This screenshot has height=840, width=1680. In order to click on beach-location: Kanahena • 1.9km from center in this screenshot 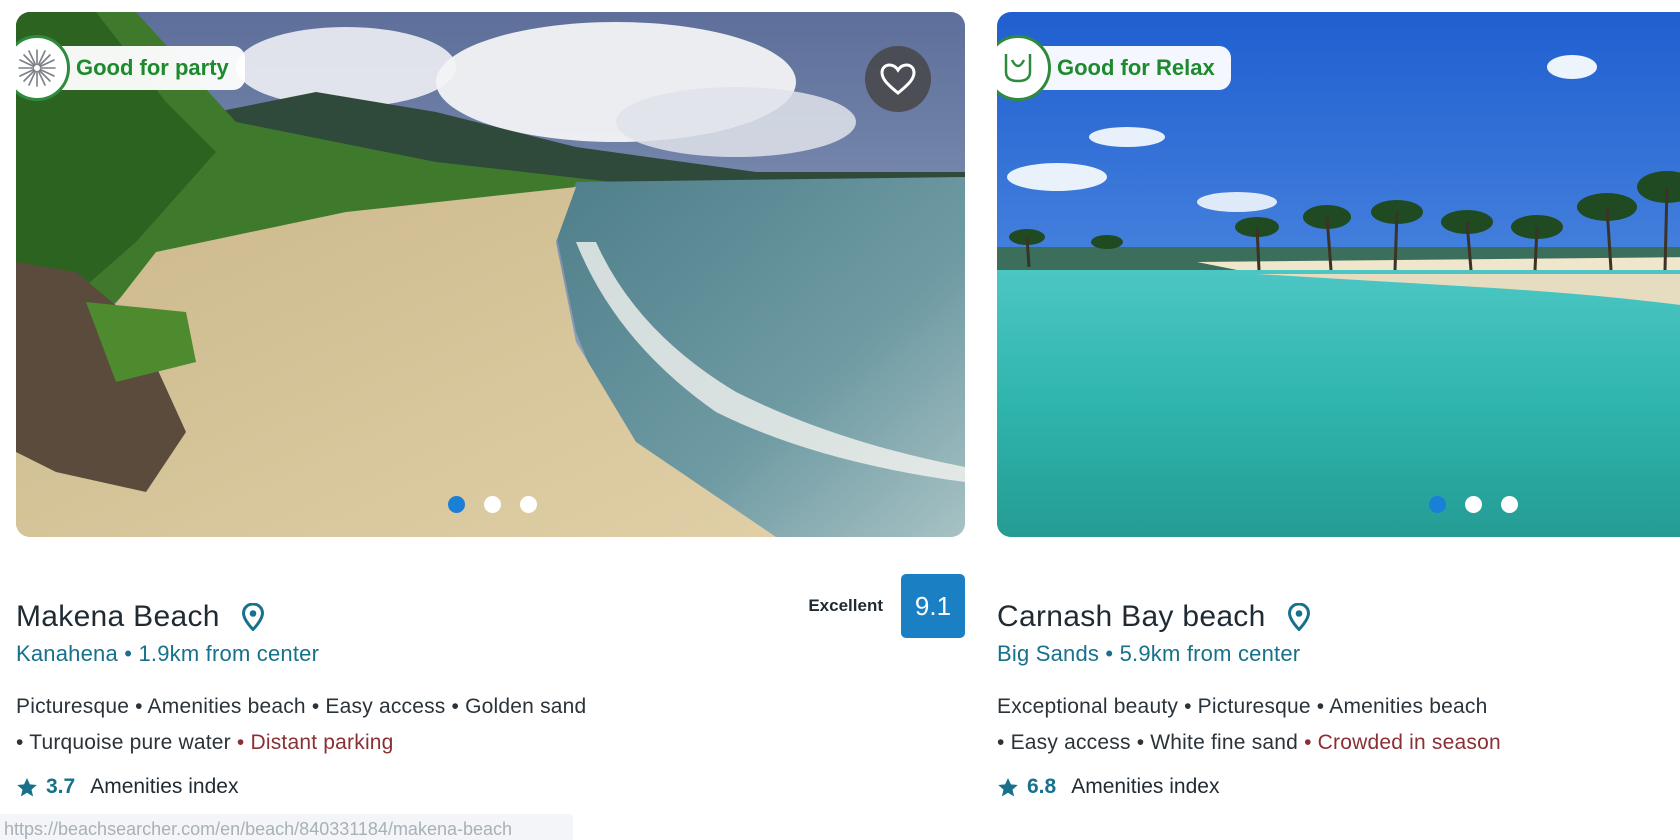, I will do `click(168, 653)`.